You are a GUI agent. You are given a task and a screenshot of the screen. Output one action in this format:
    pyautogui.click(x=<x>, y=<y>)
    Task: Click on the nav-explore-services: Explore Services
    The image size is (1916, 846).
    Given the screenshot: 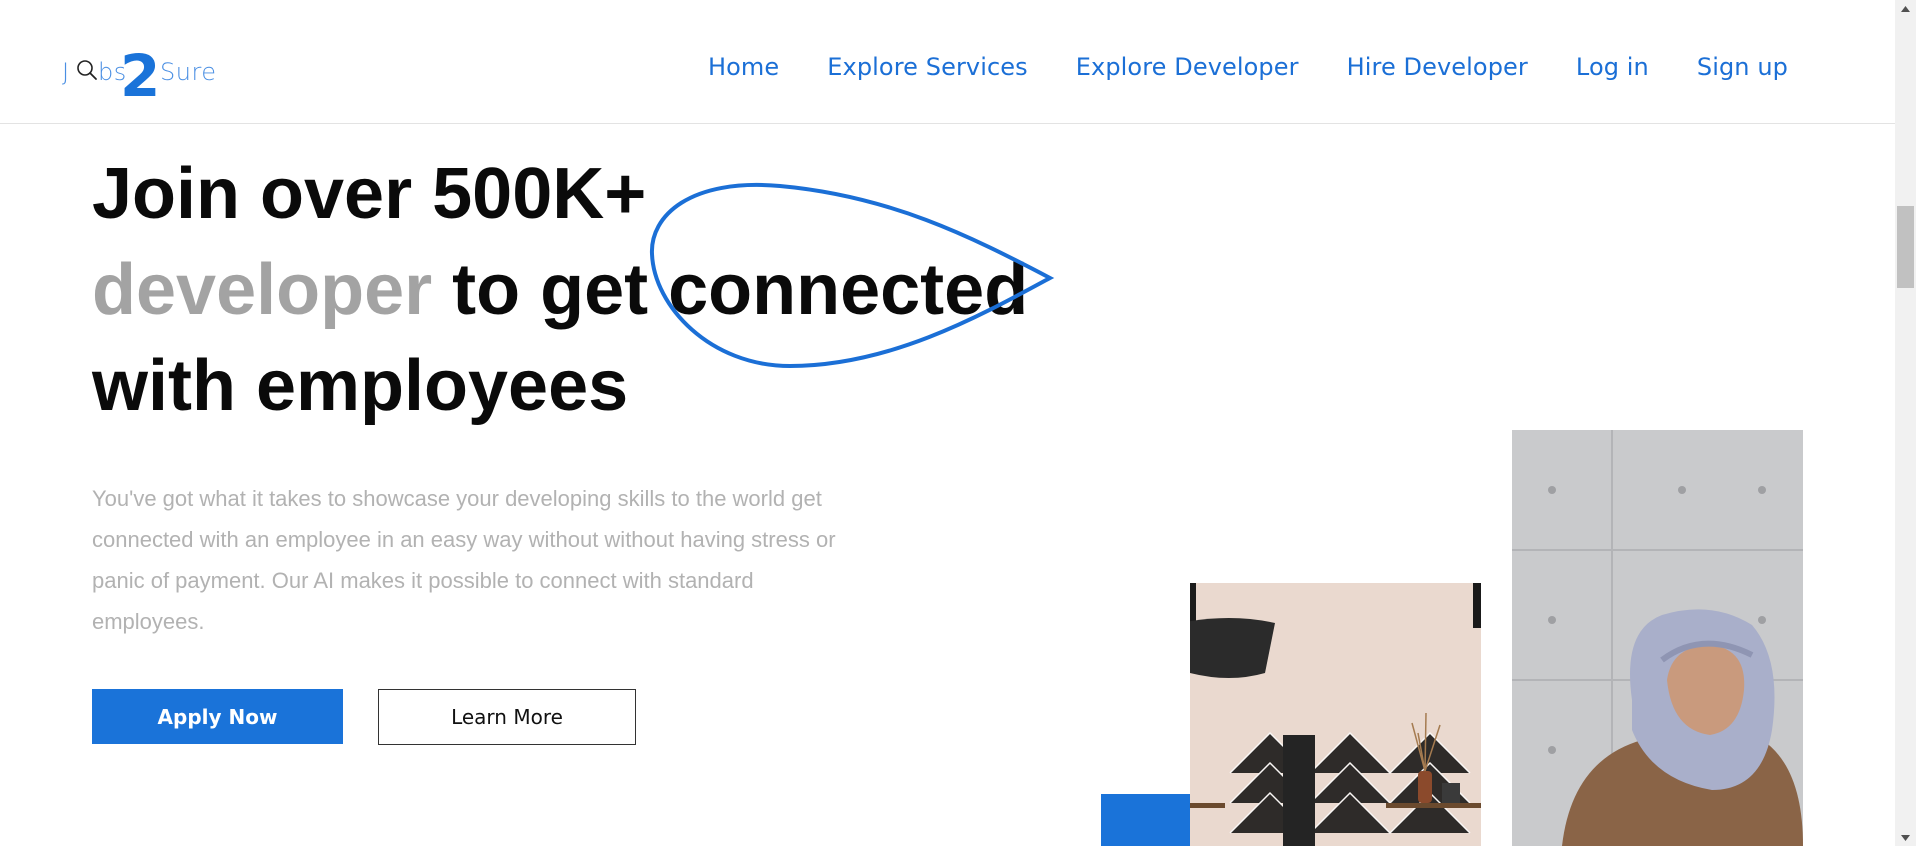 What is the action you would take?
    pyautogui.click(x=927, y=67)
    